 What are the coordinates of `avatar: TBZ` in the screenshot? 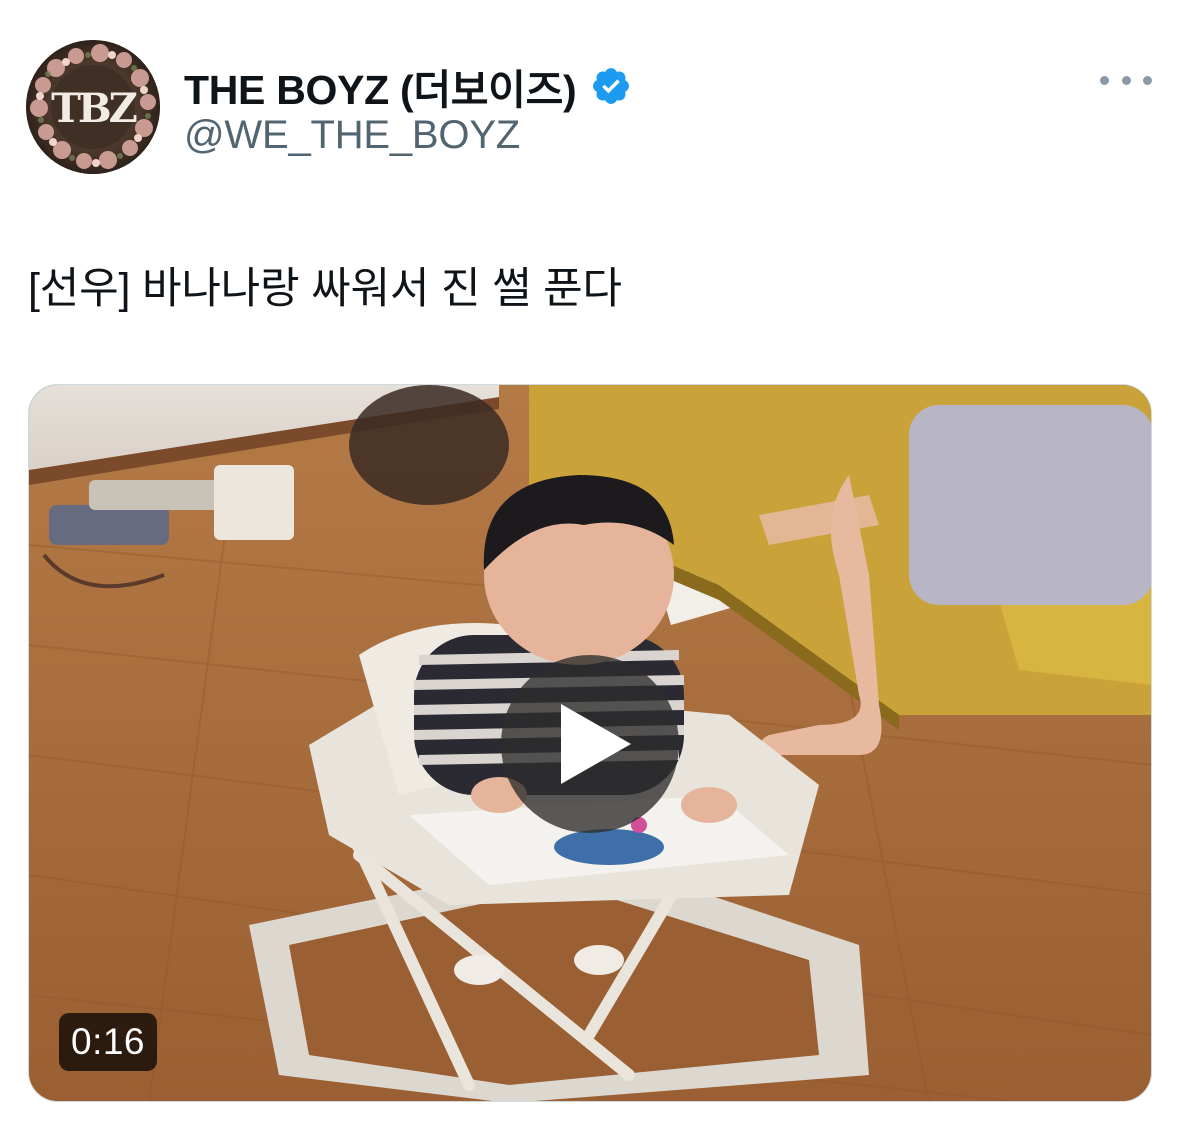 It's located at (93, 107).